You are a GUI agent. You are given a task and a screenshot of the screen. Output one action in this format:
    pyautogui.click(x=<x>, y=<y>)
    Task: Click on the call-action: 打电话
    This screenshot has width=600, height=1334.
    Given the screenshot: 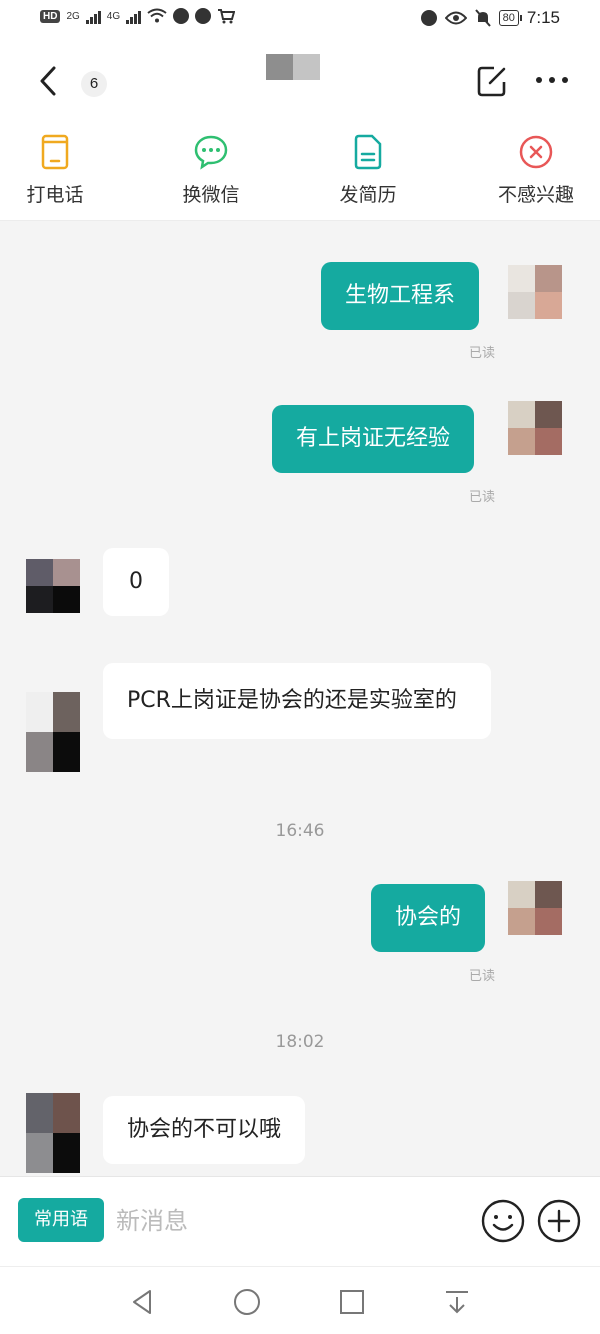 What is the action you would take?
    pyautogui.click(x=57, y=170)
    